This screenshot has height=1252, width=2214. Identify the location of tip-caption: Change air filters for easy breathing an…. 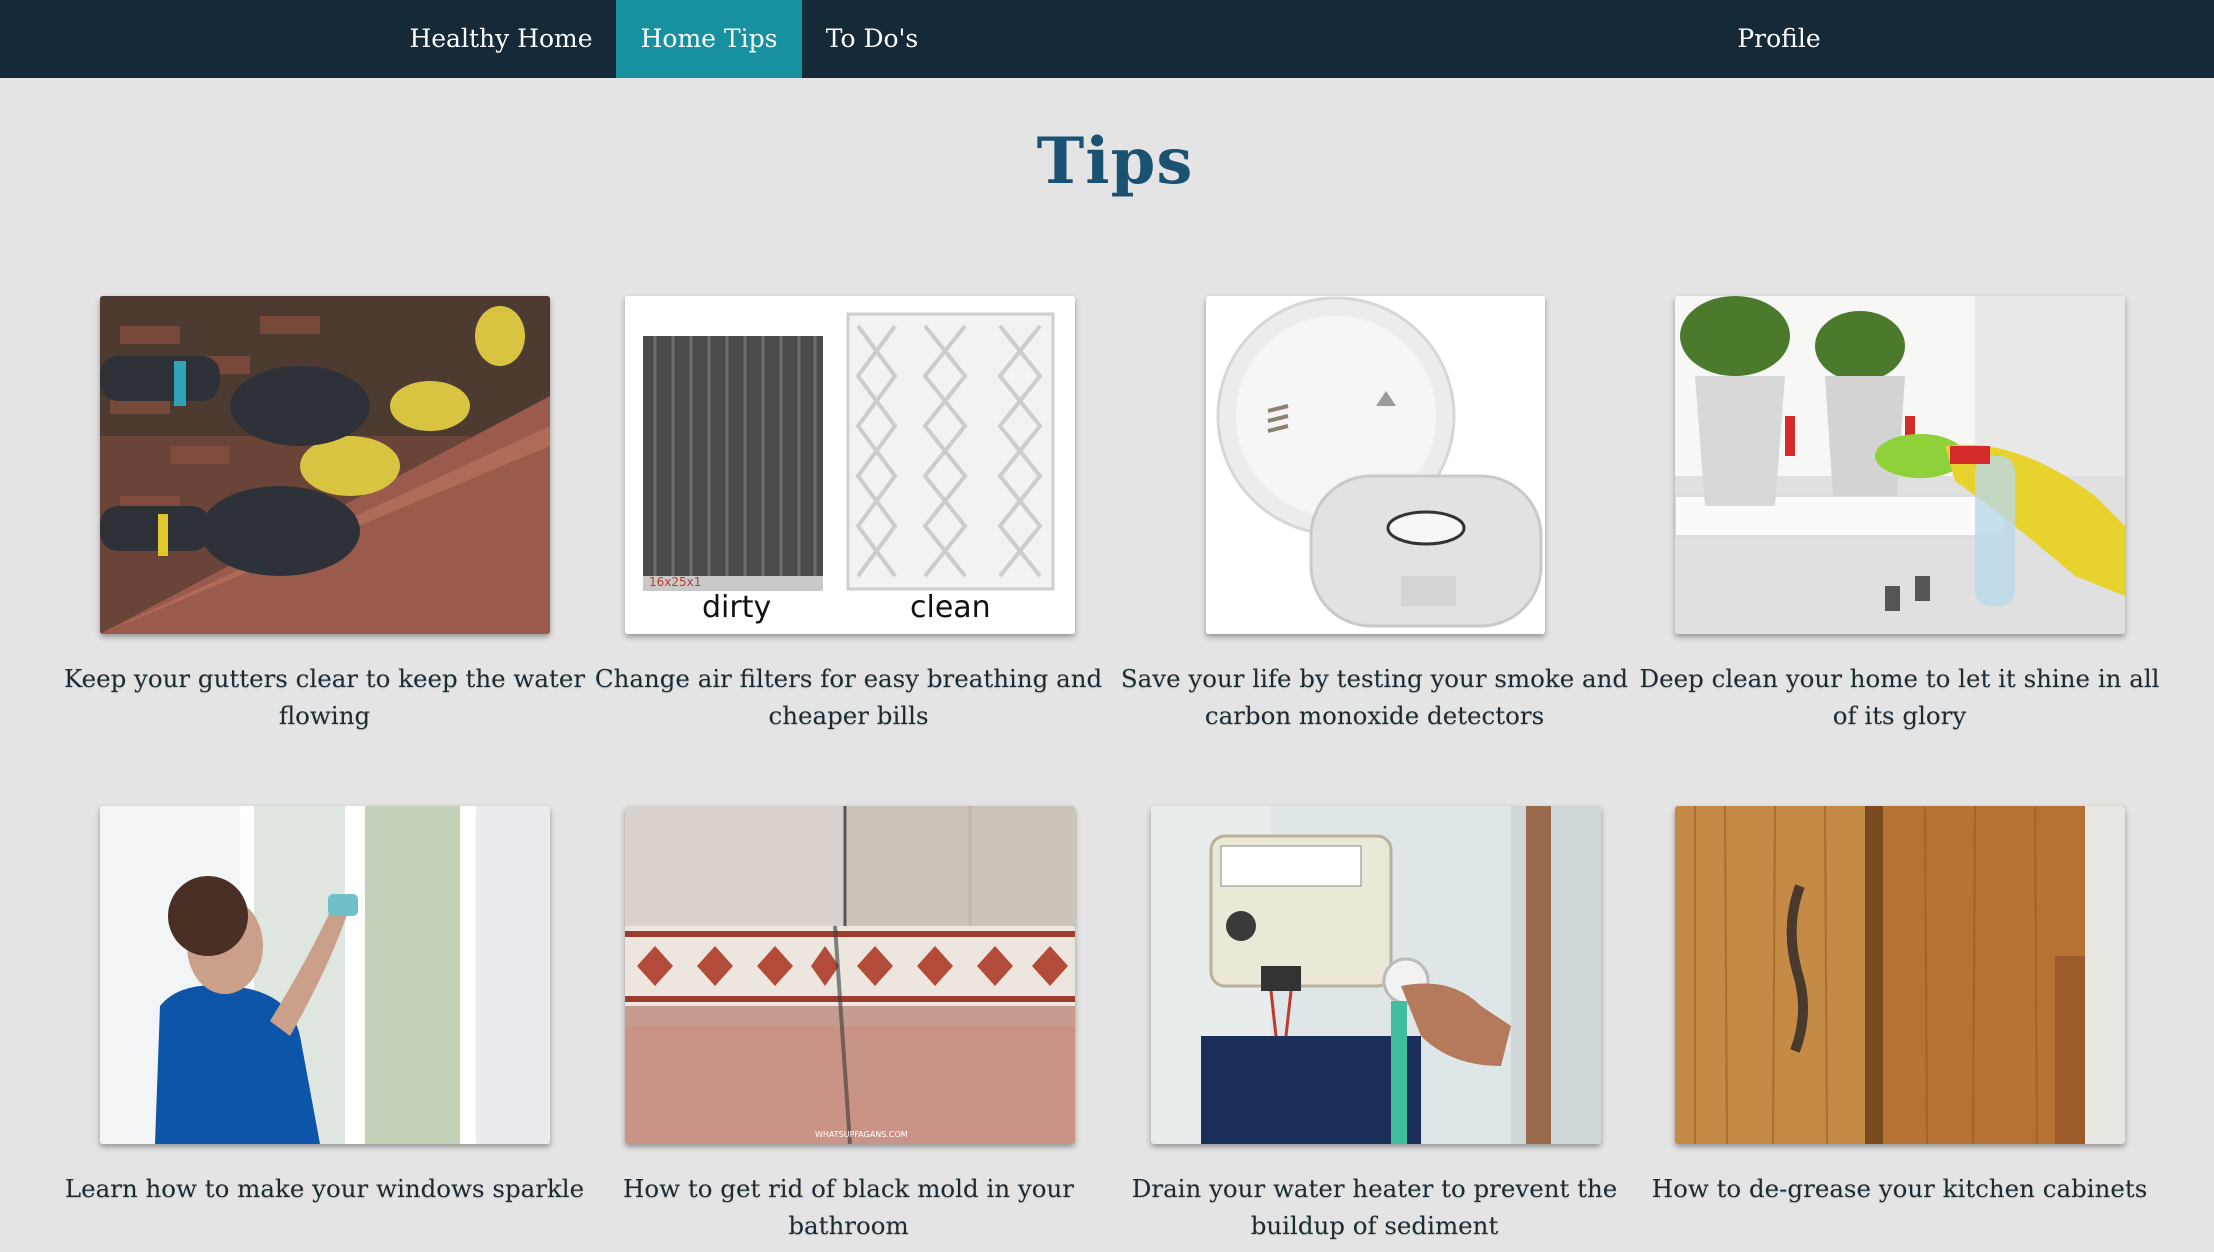
(848, 697).